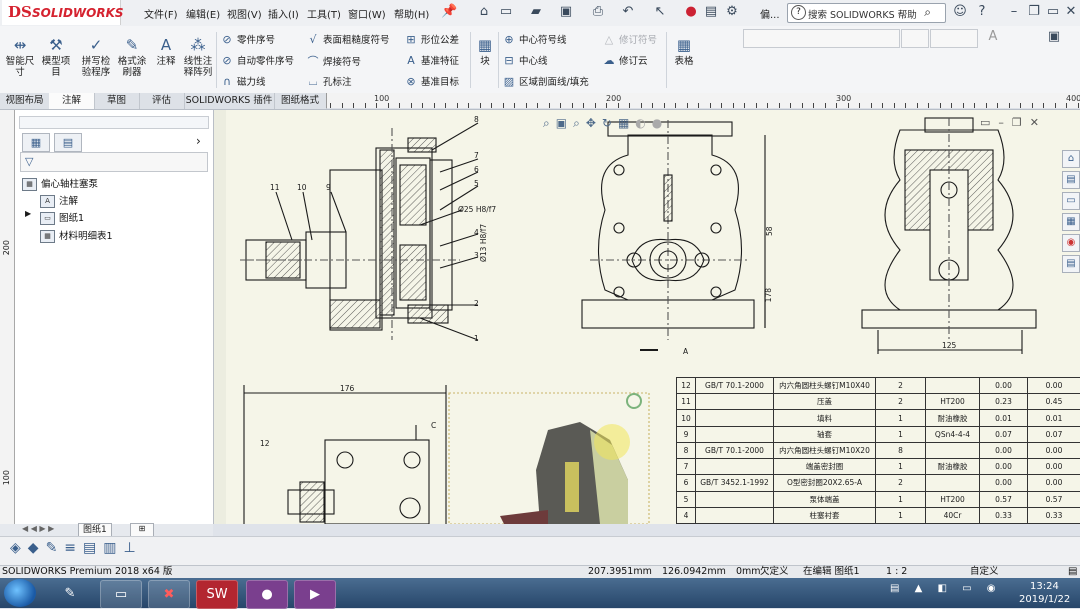  I want to click on balloon-button: ⊘零件序号, so click(247, 39).